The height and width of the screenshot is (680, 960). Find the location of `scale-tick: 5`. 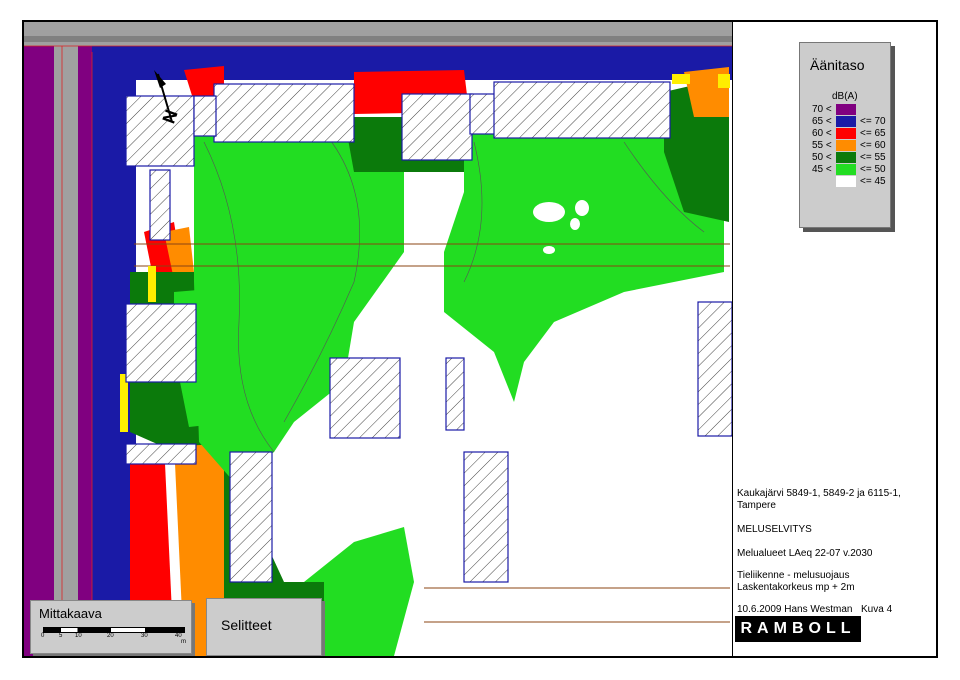

scale-tick: 5 is located at coordinates (61, 636).